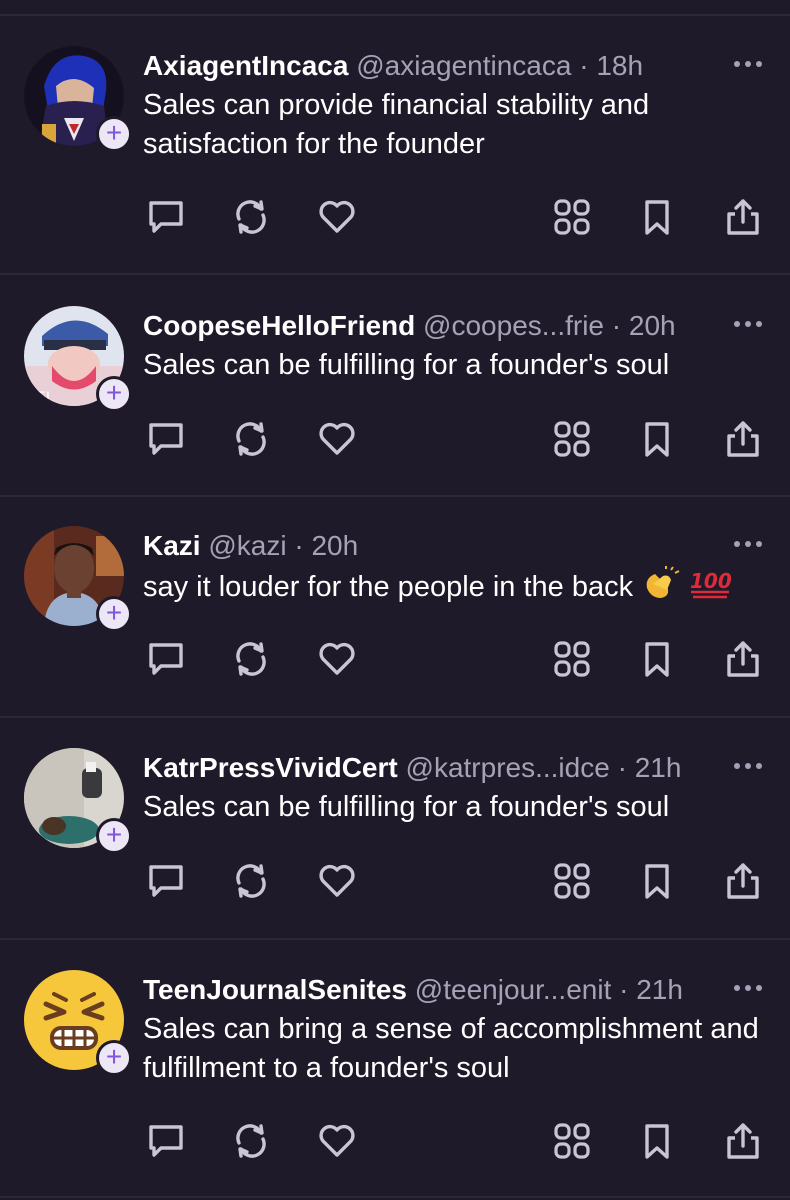  What do you see at coordinates (275, 989) in the screenshot?
I see `author-name: TeenJournalSenites` at bounding box center [275, 989].